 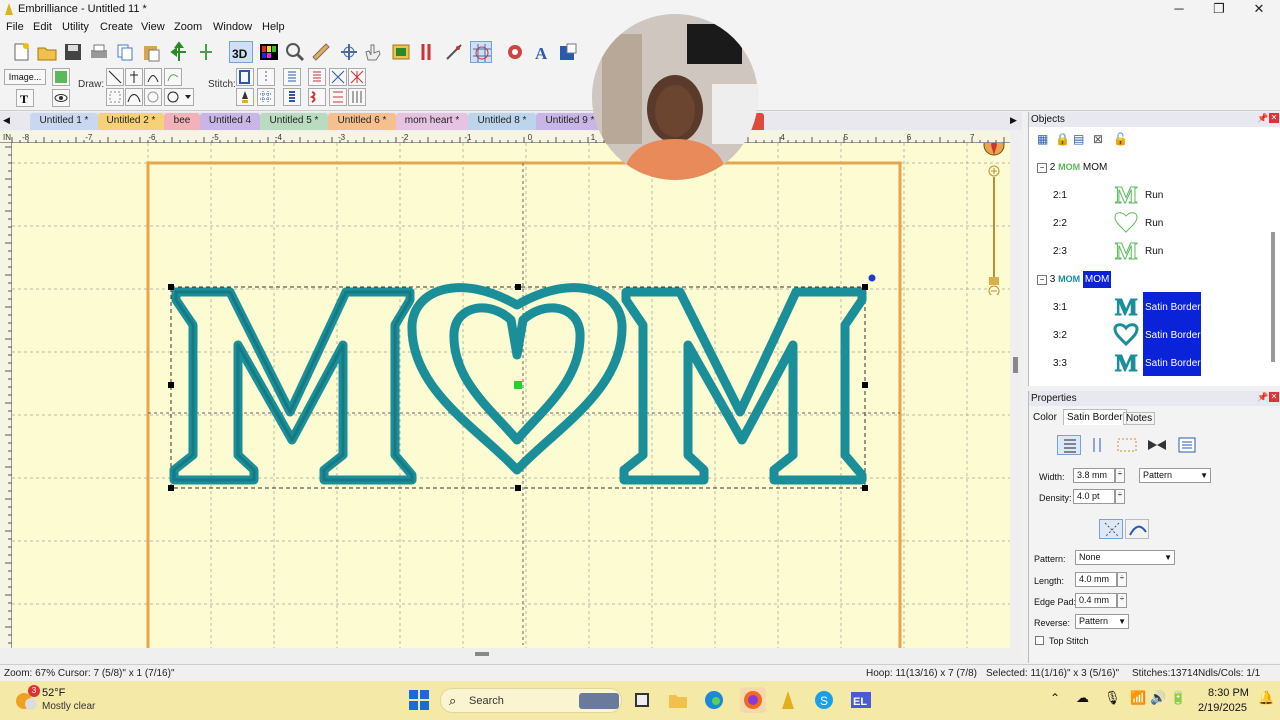 I want to click on rect-select-icon, so click(x=115, y=97).